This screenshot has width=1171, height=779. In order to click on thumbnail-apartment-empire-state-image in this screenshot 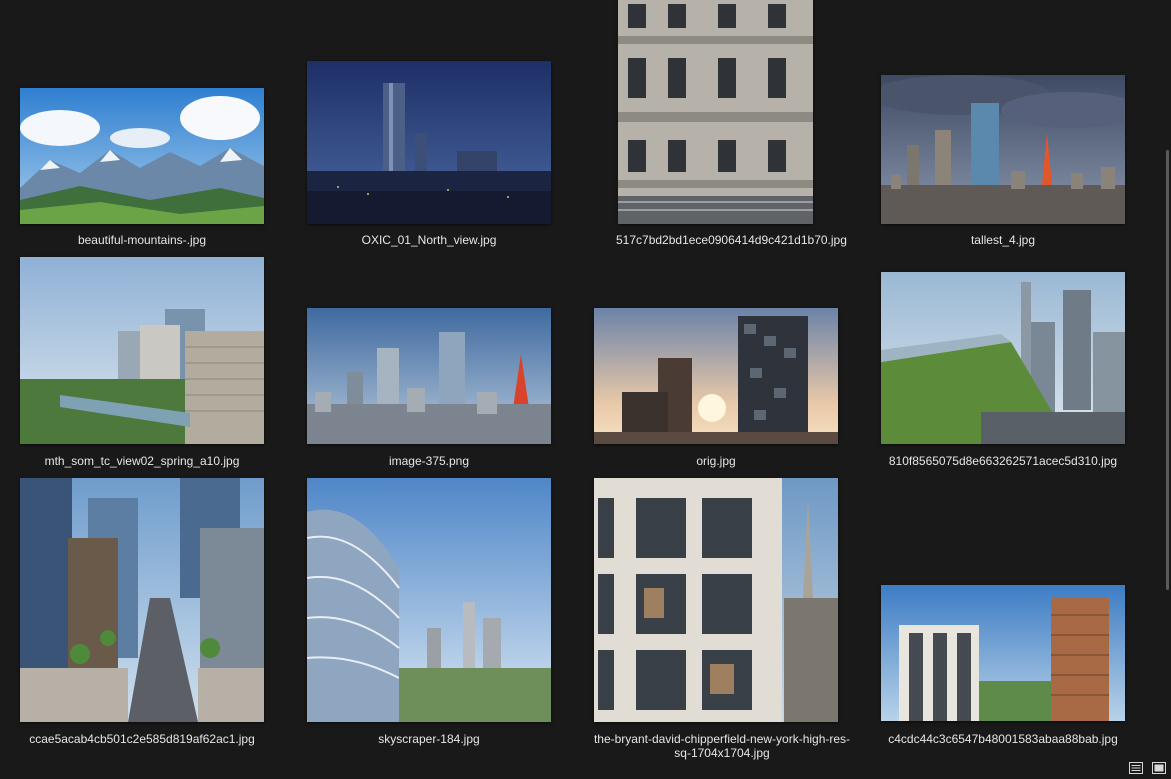, I will do `click(716, 600)`.